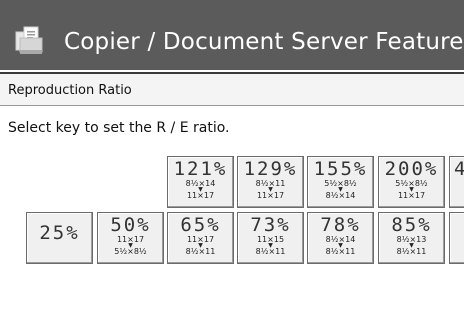 The image size is (464, 332). Describe the element at coordinates (130, 251) in the screenshot. I see `to-size: 5½×8½` at that location.